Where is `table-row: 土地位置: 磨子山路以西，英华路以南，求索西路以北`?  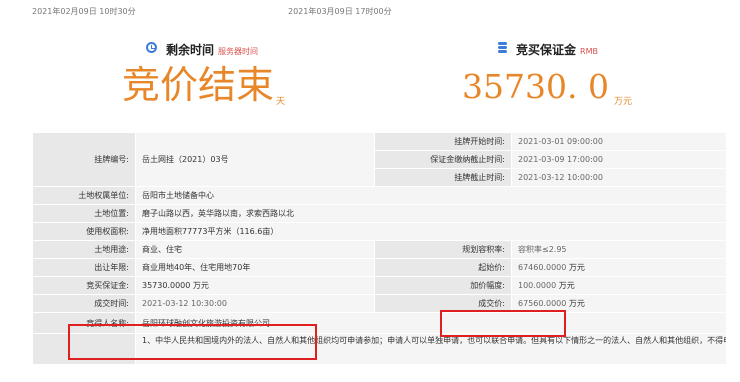
table-row: 土地位置: 磨子山路以西，英华路以南，求索西路以北 is located at coordinates (379, 213).